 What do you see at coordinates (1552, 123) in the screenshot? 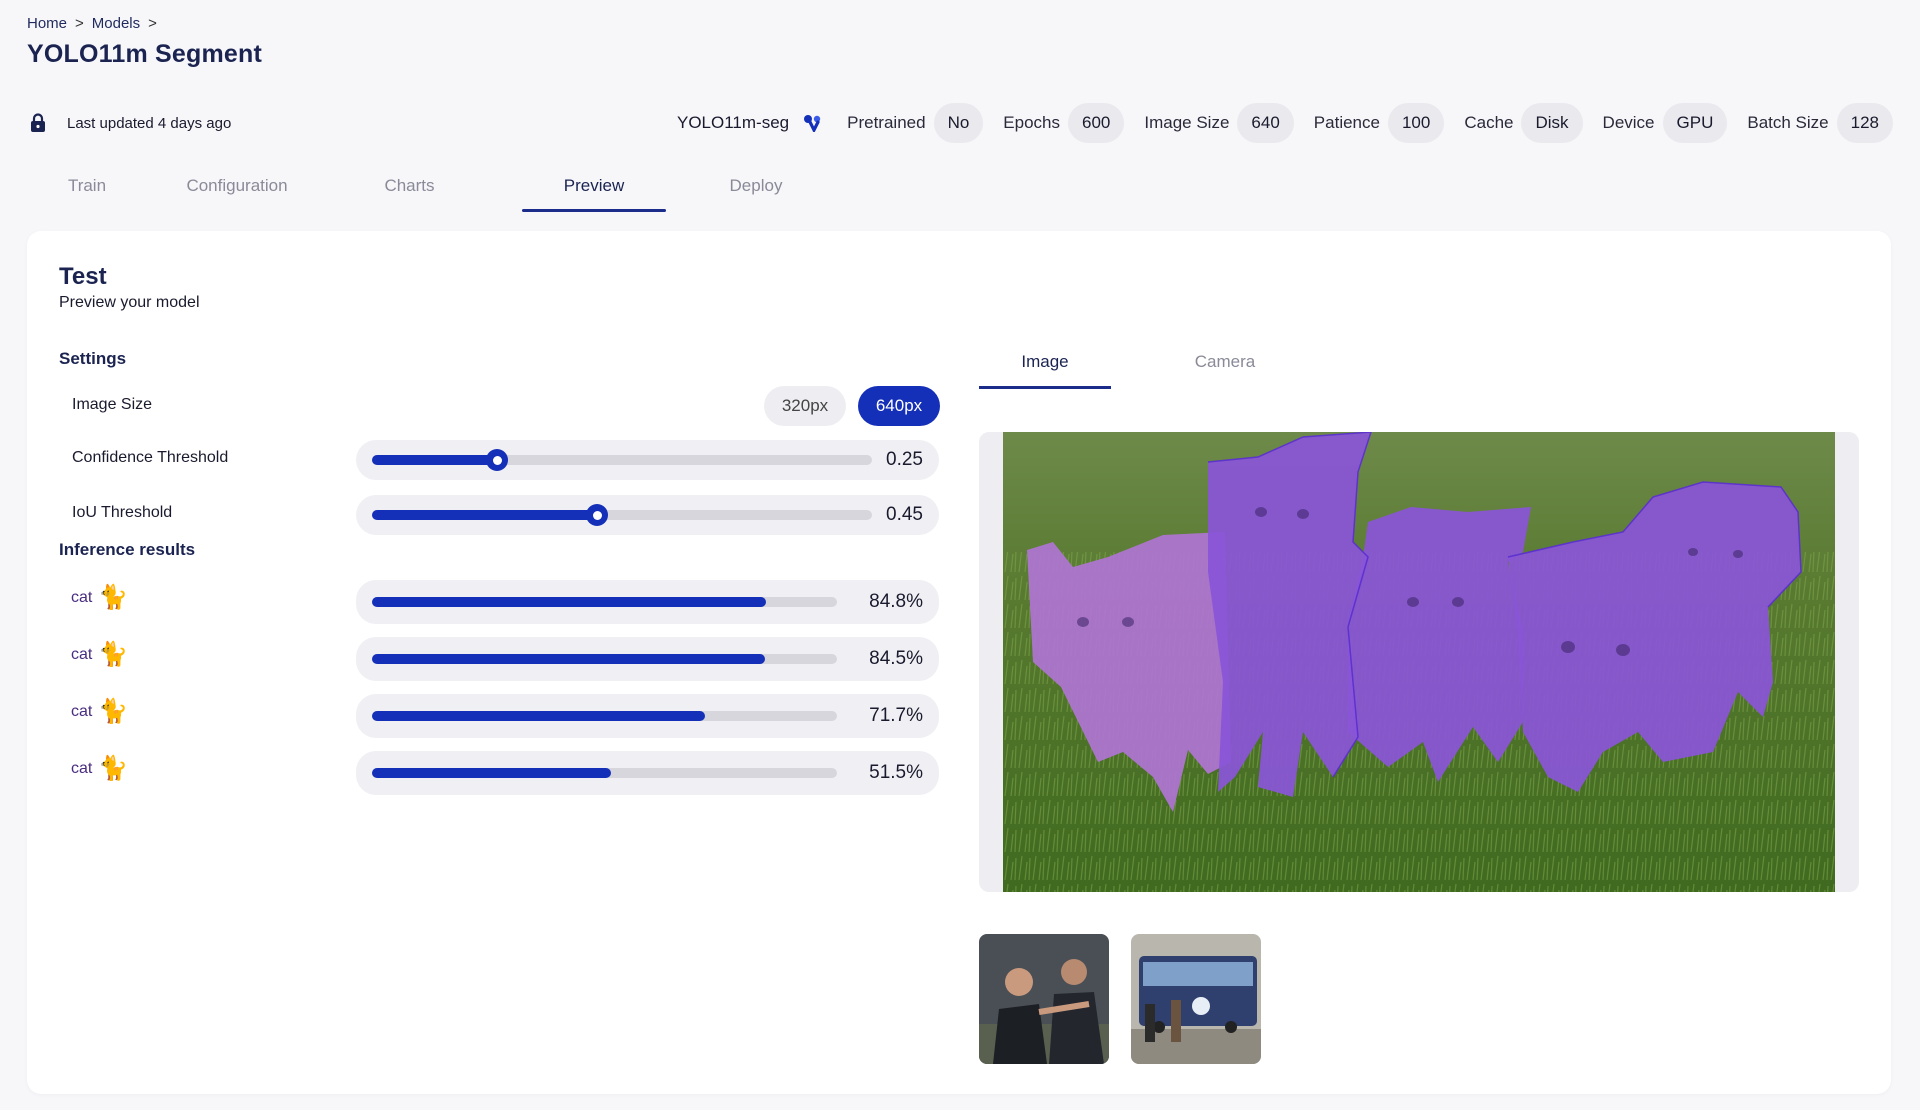
I see `param-value: Disk` at bounding box center [1552, 123].